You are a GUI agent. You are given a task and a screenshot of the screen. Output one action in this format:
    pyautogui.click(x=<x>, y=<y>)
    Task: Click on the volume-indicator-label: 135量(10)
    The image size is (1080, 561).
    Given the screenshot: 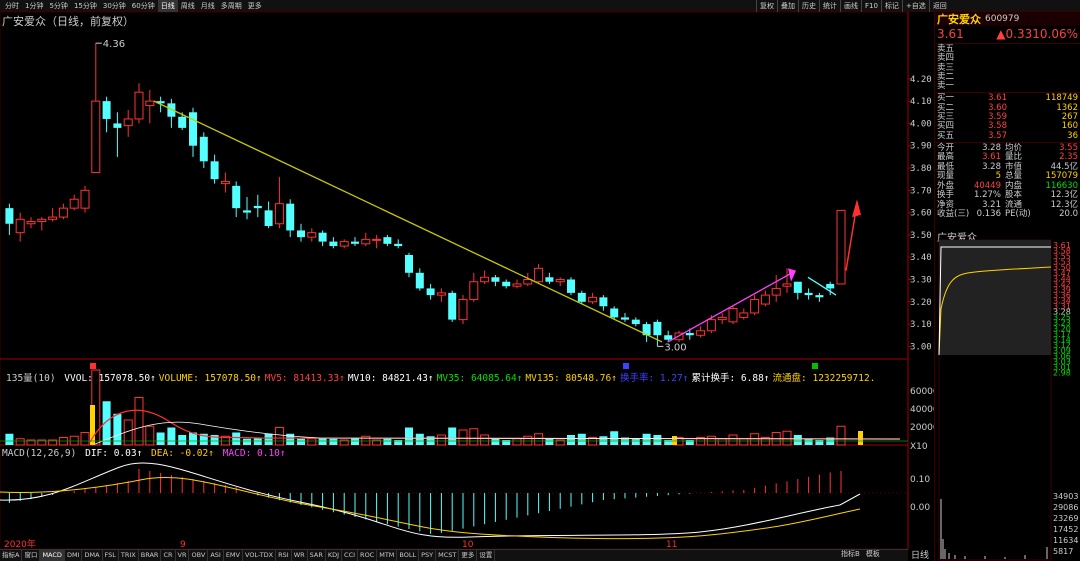 What is the action you would take?
    pyautogui.click(x=31, y=378)
    